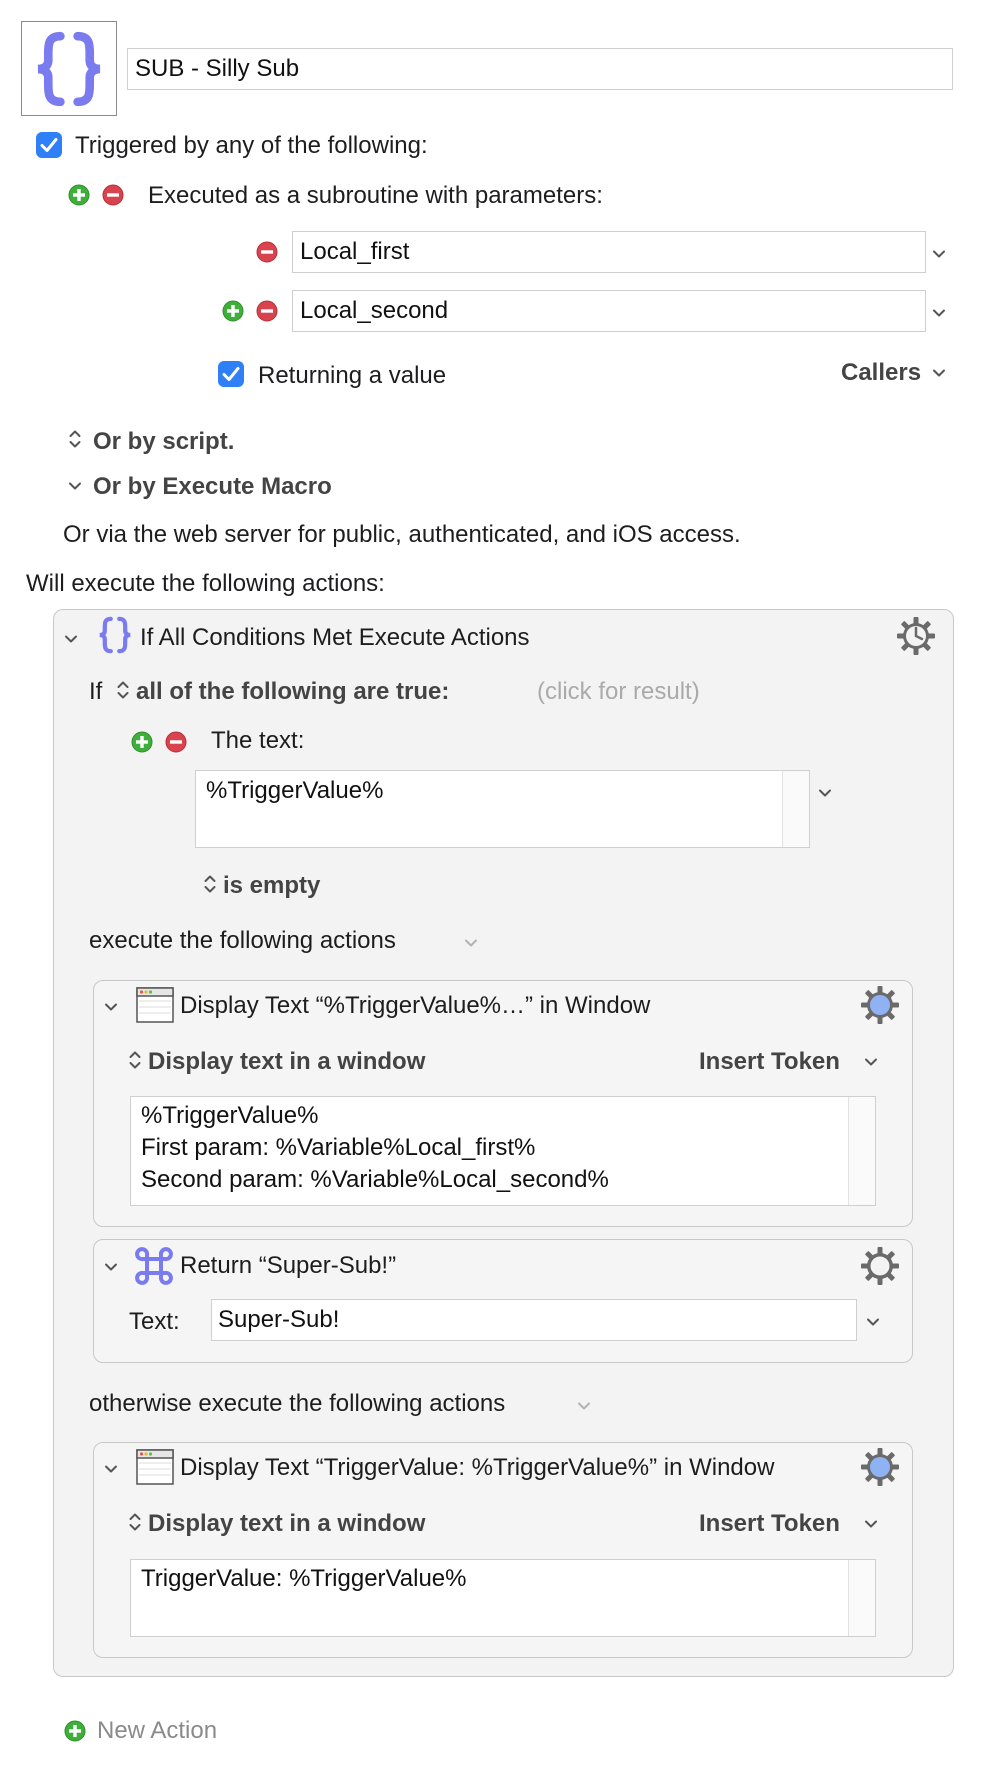 This screenshot has height=1772, width=990. I want to click on param-1-value: Local_first, so click(355, 251).